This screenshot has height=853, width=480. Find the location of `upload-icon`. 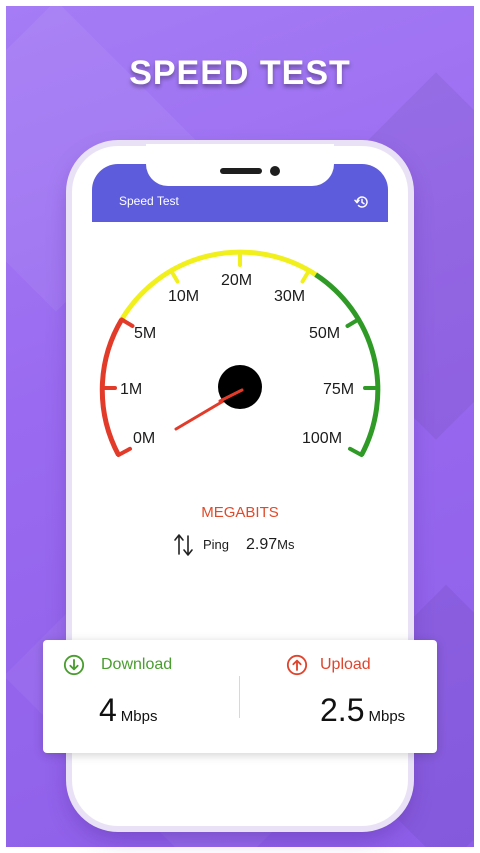

upload-icon is located at coordinates (297, 665).